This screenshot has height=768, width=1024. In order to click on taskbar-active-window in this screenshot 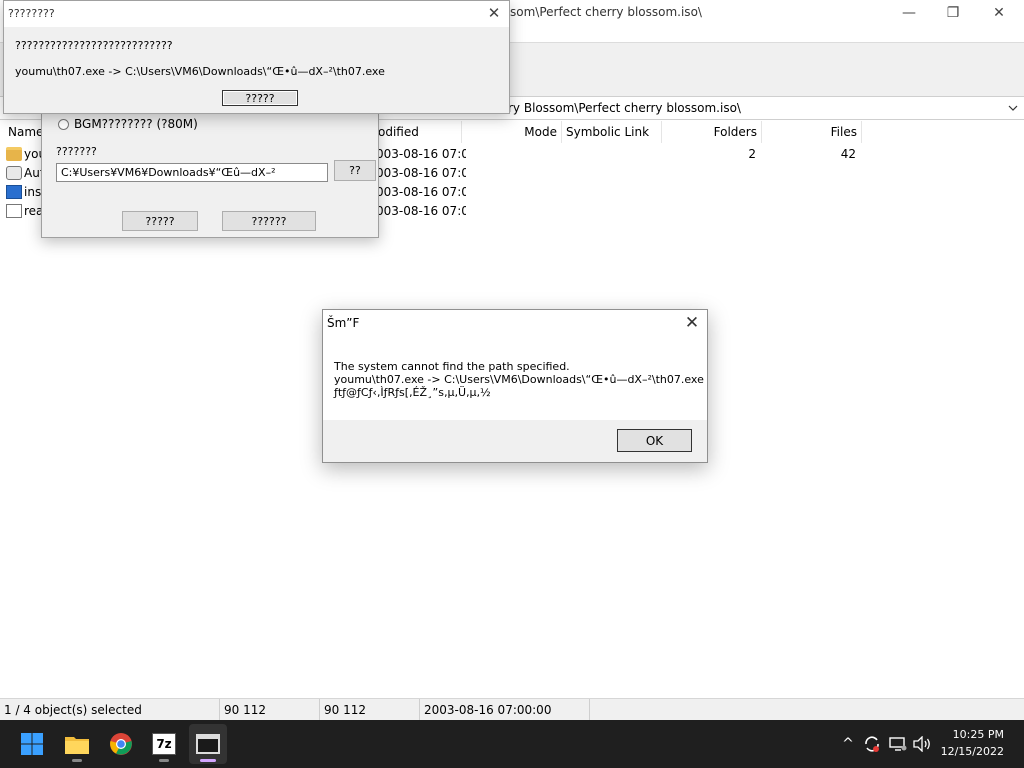, I will do `click(208, 744)`.